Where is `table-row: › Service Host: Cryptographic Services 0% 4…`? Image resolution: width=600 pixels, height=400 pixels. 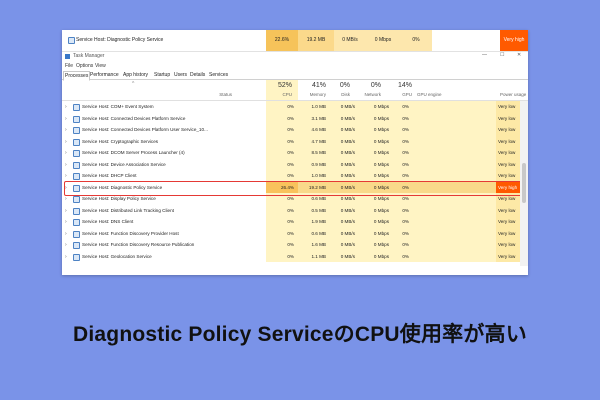 table-row: › Service Host: Cryptographic Services 0% 4… is located at coordinates (291, 141).